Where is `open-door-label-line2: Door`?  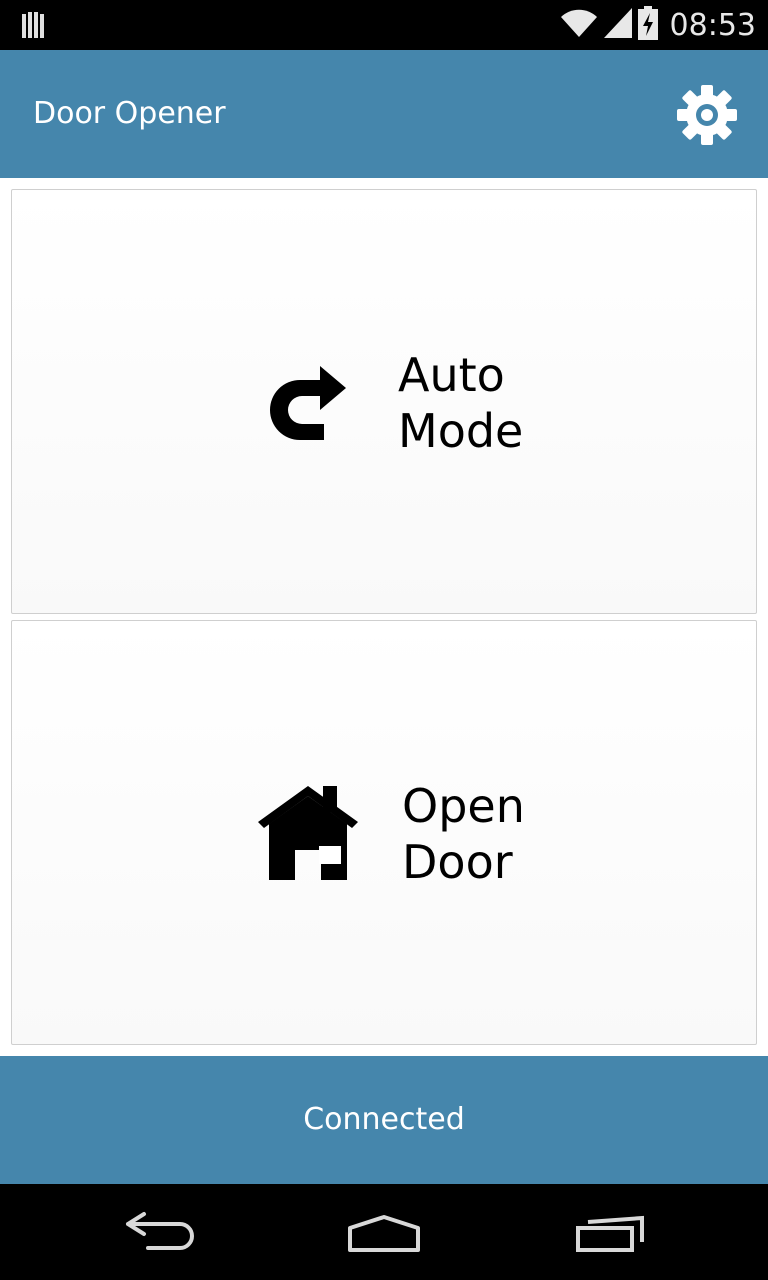 open-door-label-line2: Door is located at coordinates (457, 862).